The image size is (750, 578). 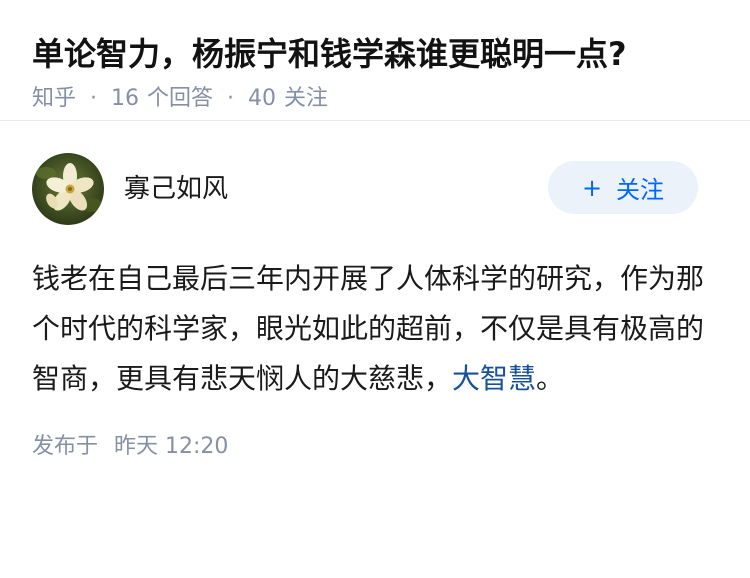 What do you see at coordinates (375, 54) in the screenshot?
I see `question-title: 单论智力，杨振宁和钱学森谁更聪明一点?` at bounding box center [375, 54].